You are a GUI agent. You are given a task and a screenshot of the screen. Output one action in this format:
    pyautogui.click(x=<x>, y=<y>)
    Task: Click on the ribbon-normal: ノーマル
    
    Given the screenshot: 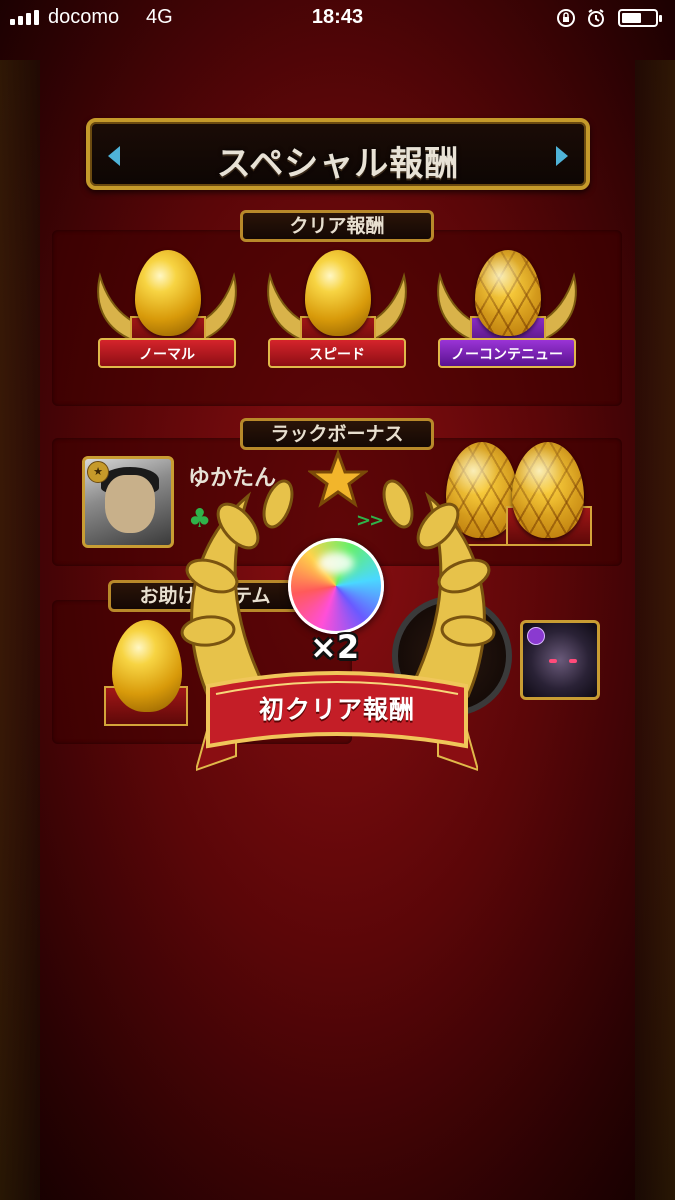 What is the action you would take?
    pyautogui.click(x=167, y=353)
    